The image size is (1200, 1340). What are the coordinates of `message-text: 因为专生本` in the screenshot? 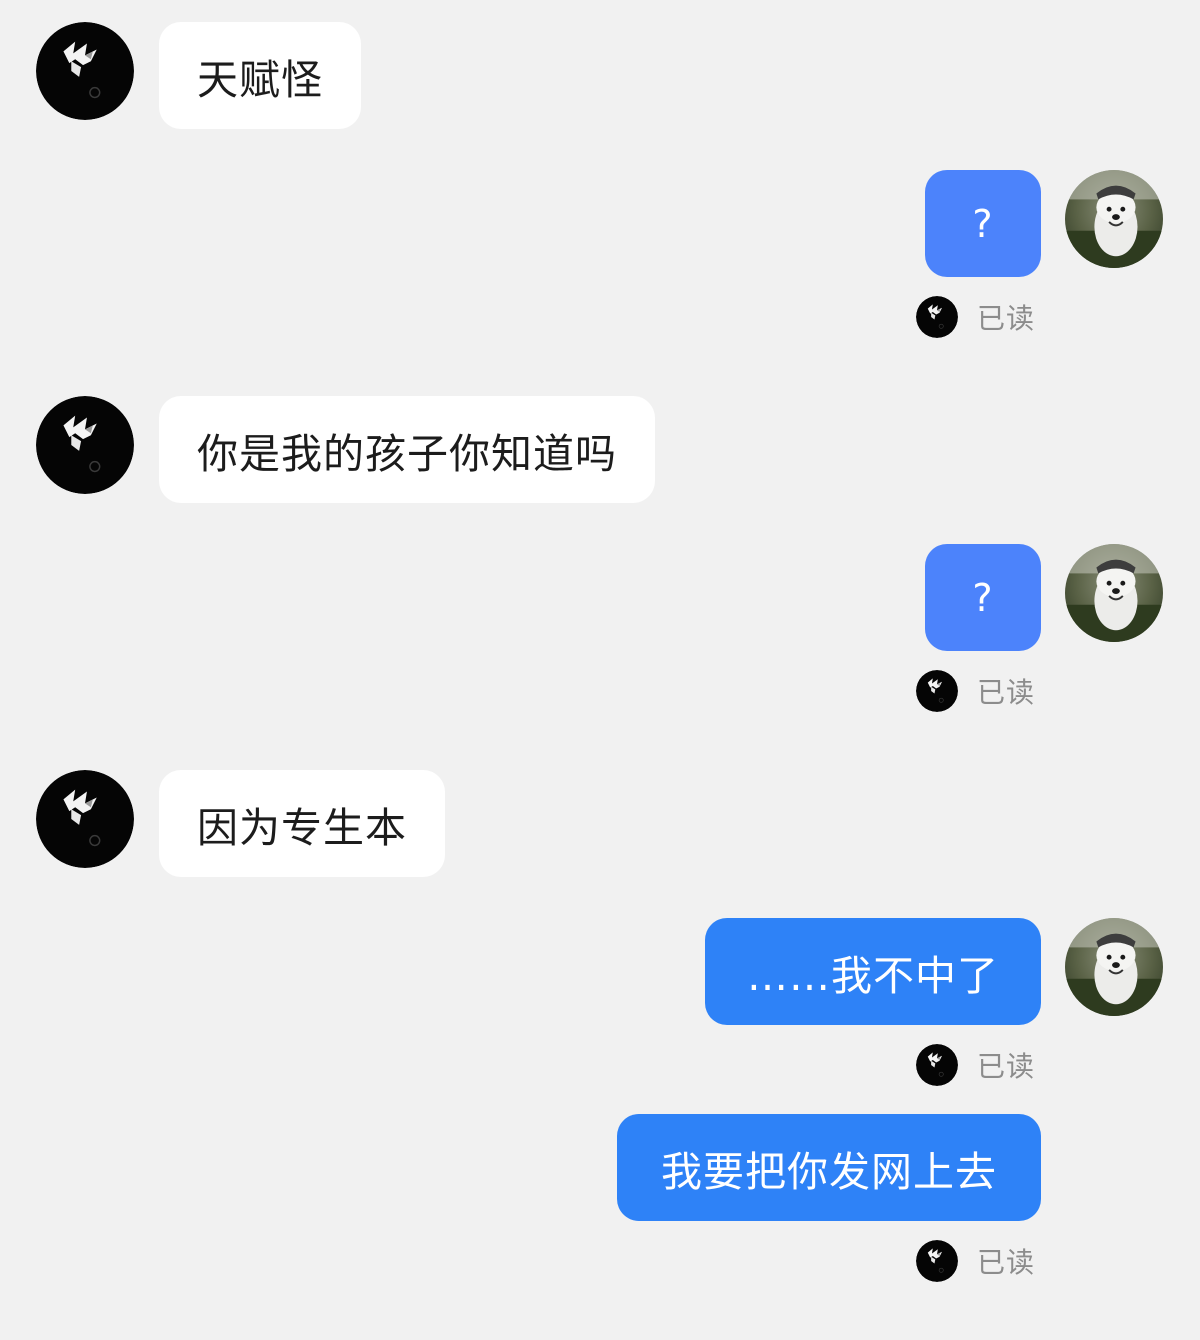 It's located at (302, 827).